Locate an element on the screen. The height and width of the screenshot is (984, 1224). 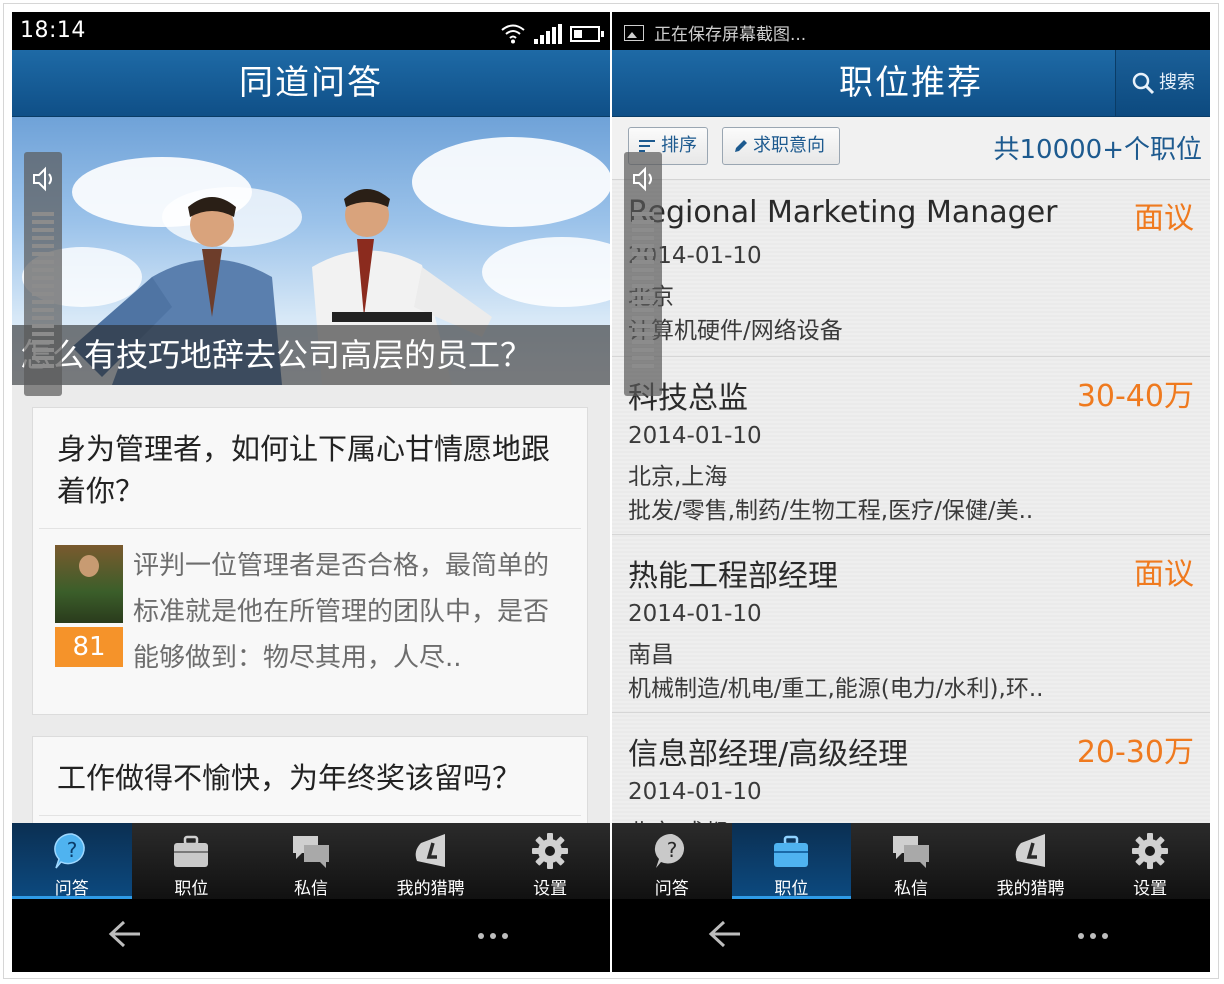
job-location: 北京,成都 is located at coordinates (677, 818).